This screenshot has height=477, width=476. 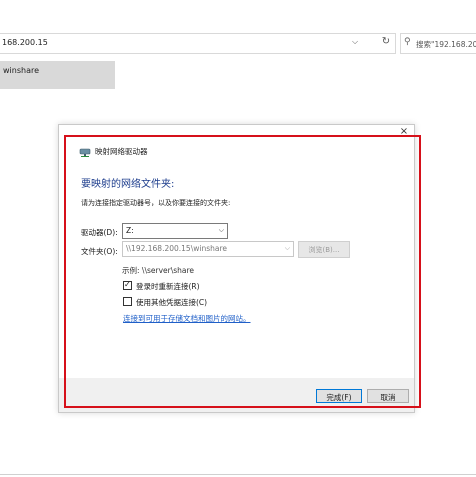 What do you see at coordinates (57, 75) in the screenshot?
I see `share-item-winshare: winshare` at bounding box center [57, 75].